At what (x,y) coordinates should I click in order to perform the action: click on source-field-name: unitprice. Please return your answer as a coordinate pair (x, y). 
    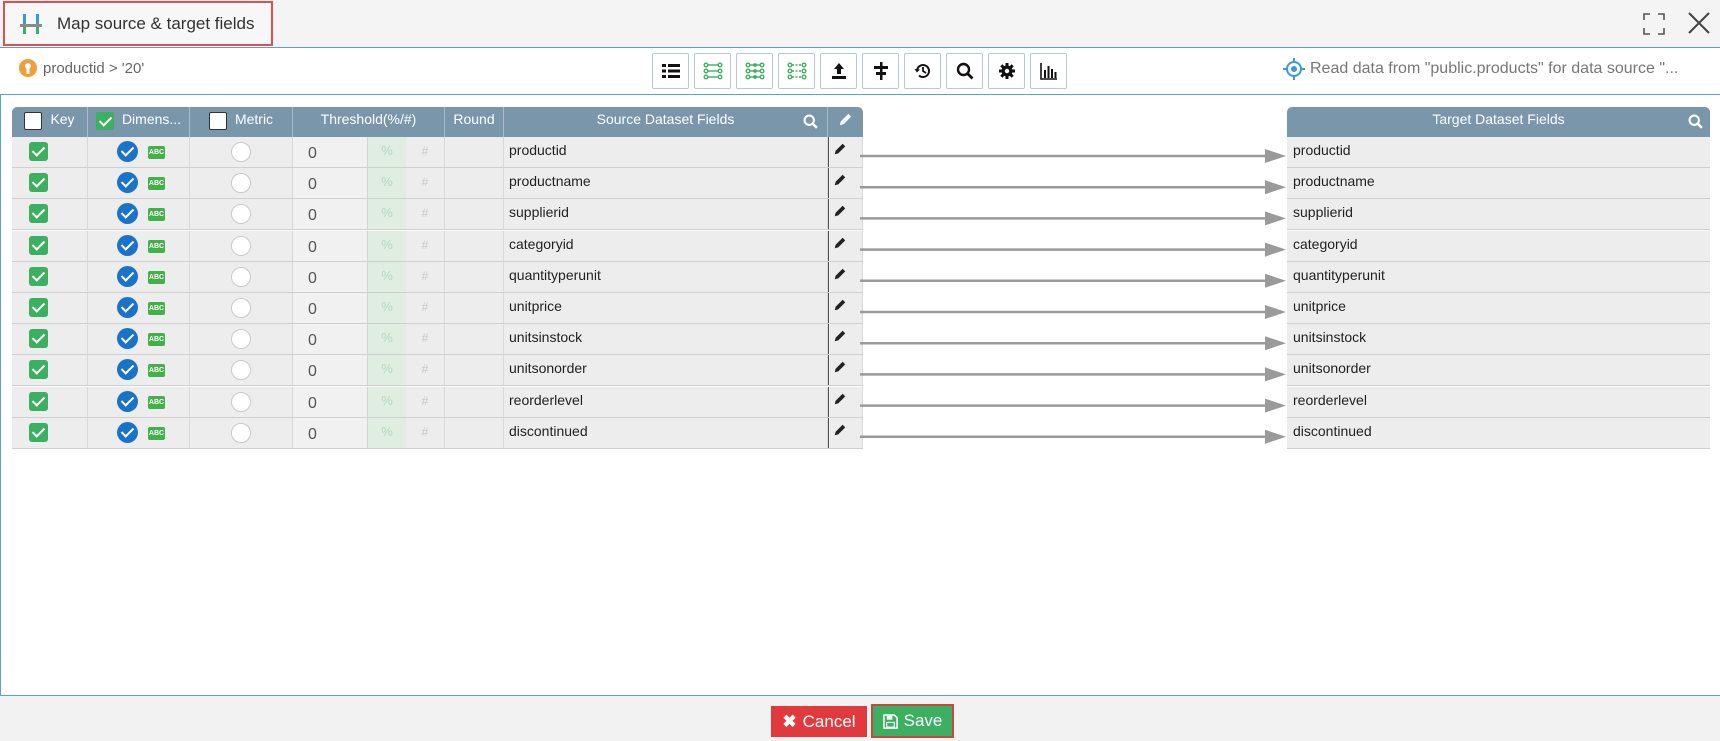
    Looking at the image, I should click on (533, 303).